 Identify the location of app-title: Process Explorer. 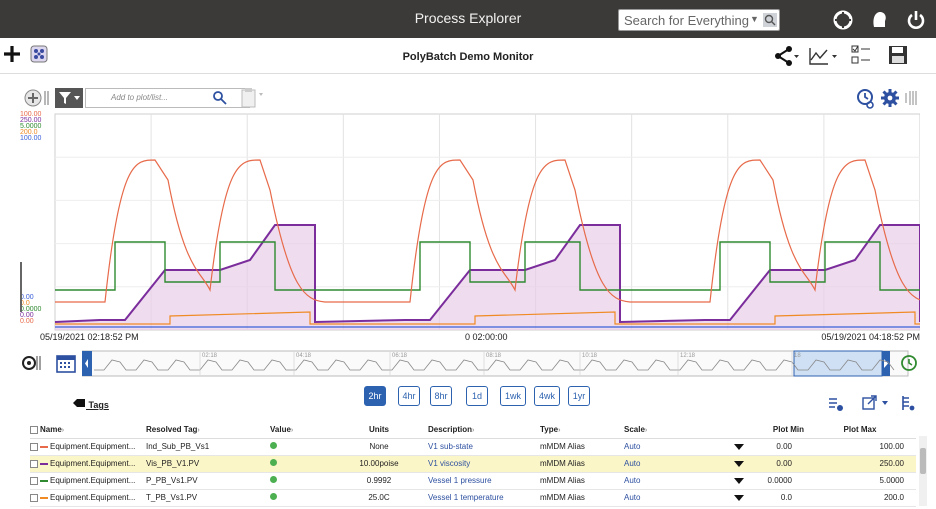
(468, 18).